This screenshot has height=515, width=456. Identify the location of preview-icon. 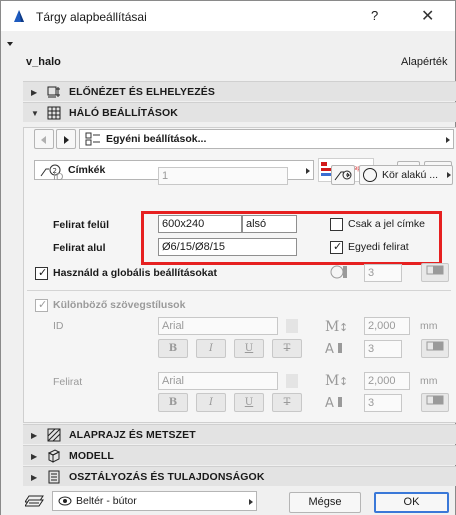
(53, 92).